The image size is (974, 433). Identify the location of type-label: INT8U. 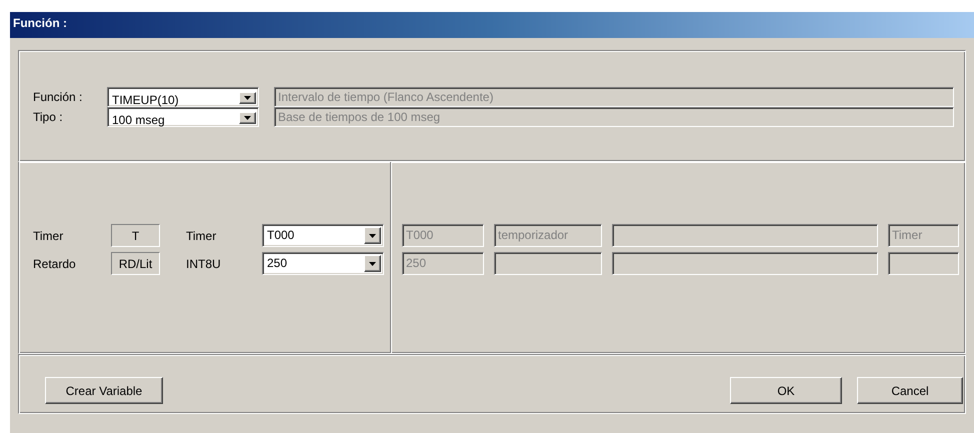
(204, 263).